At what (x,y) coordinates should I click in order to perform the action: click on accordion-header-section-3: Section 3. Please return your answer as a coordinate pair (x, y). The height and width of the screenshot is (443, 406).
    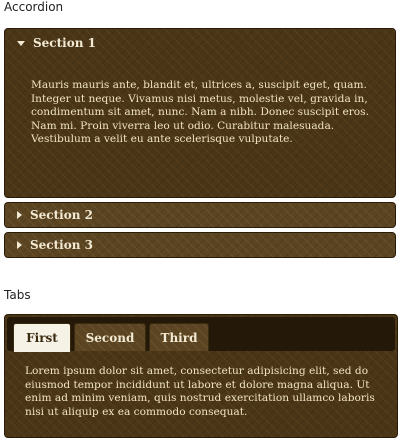
    Looking at the image, I should click on (200, 245).